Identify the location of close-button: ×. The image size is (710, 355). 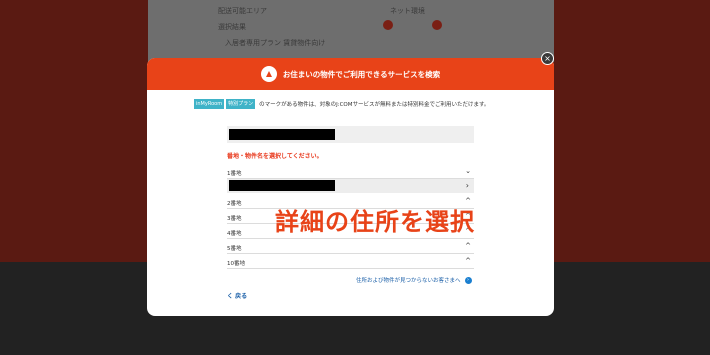
(547, 58).